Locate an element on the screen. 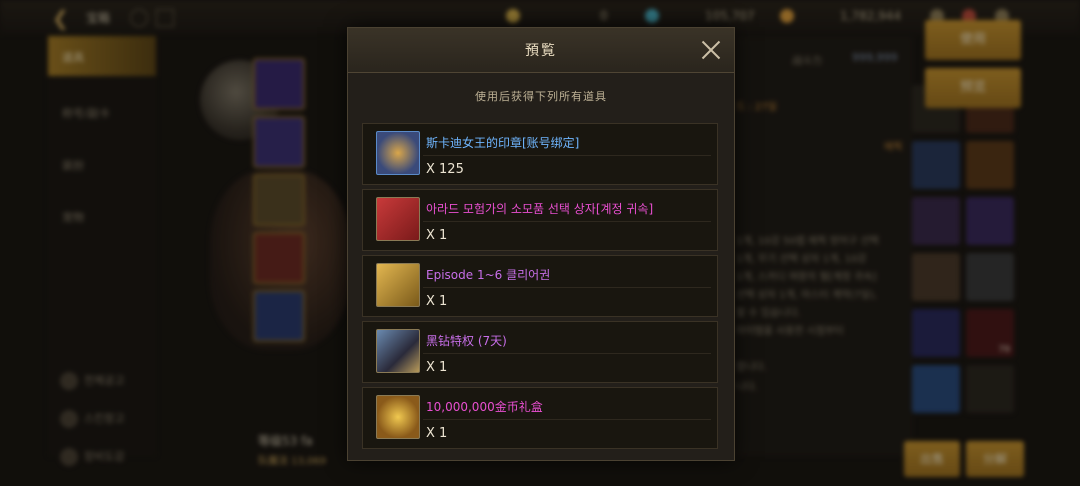  ticket-icon is located at coordinates (398, 285).